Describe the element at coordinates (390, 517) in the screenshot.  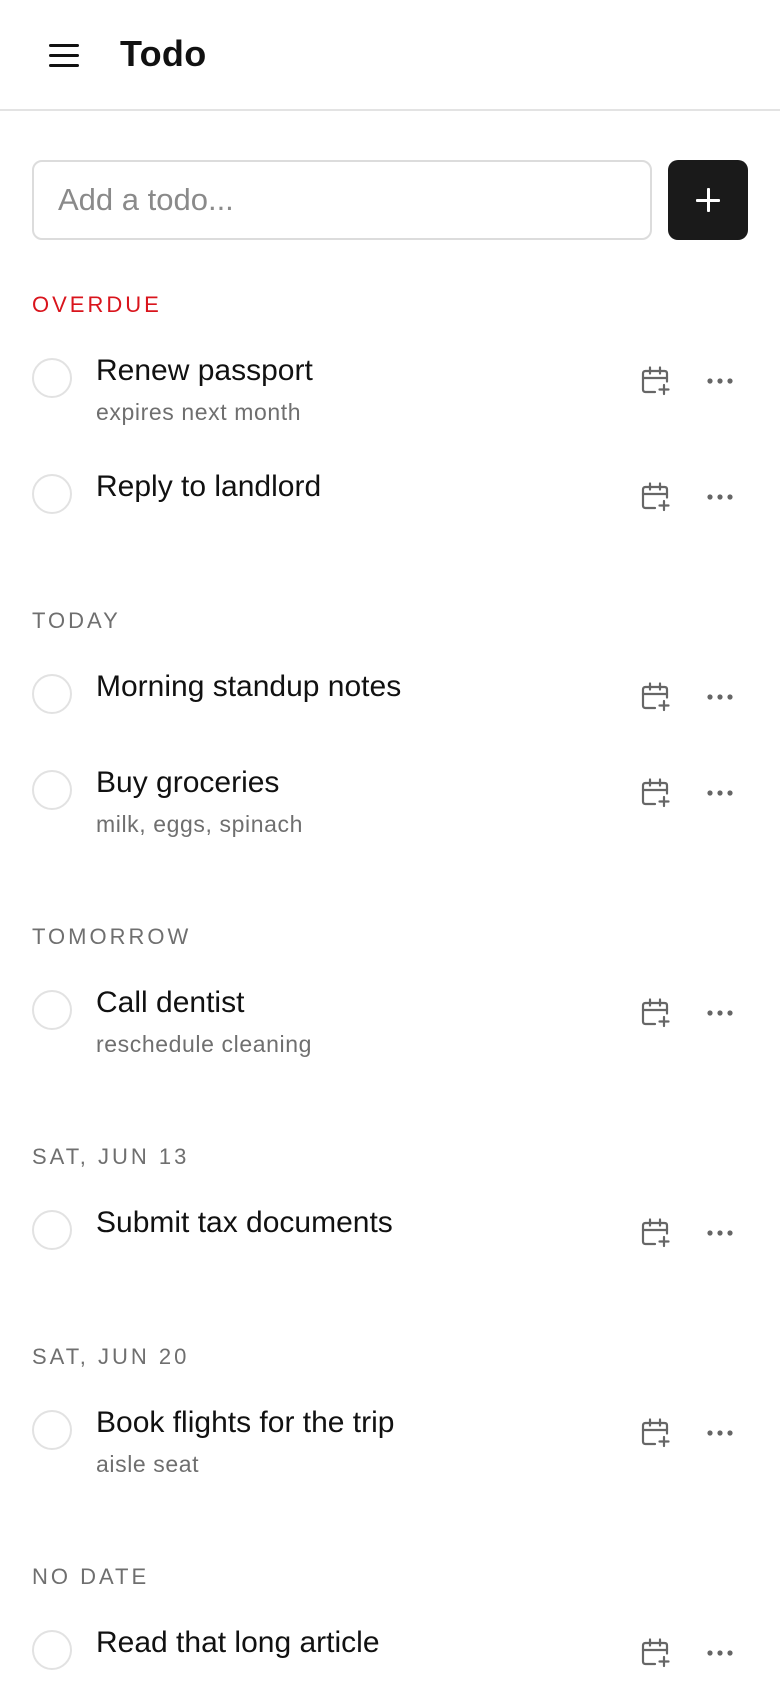
I see `todo-item: Reply to landlord` at that location.